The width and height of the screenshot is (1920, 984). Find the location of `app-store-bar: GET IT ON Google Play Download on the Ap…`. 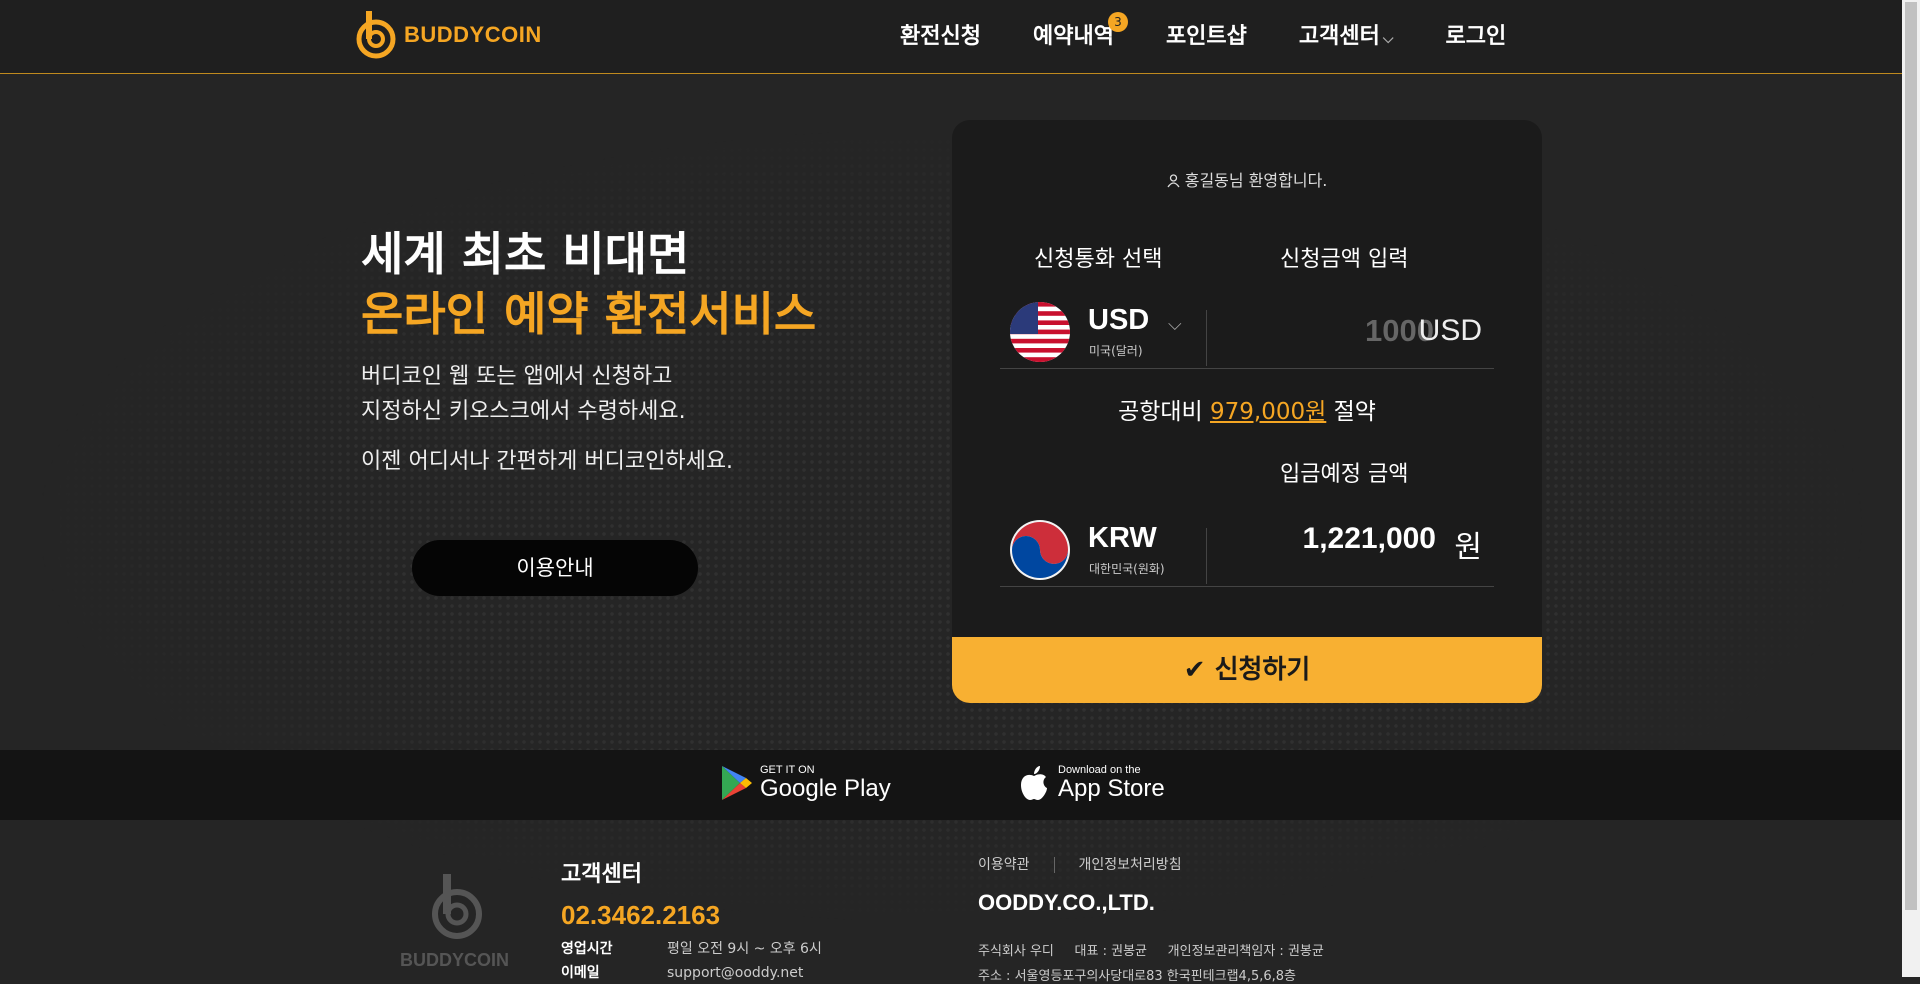

app-store-bar: GET IT ON Google Play Download on the Ap… is located at coordinates (951, 785).